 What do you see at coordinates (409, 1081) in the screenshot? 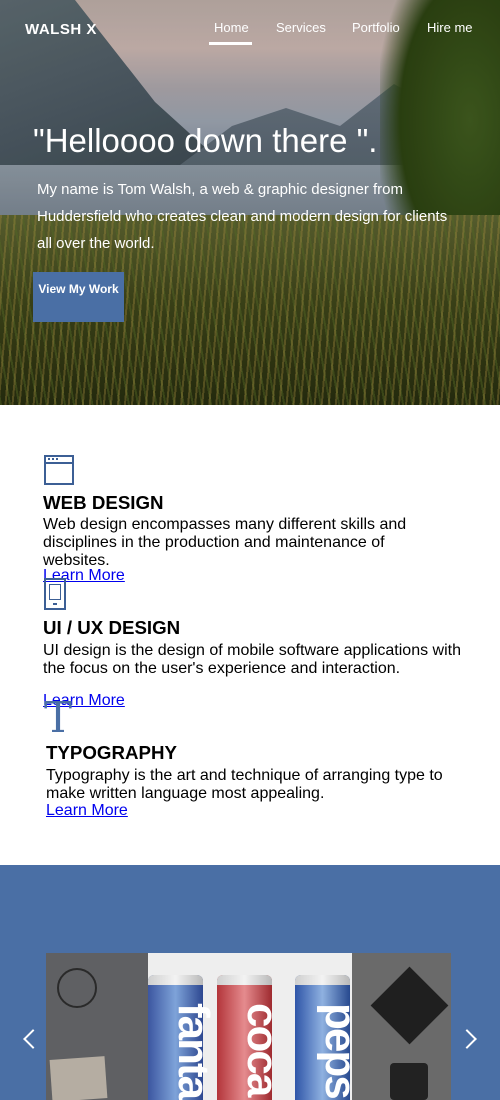
I see `mug-graphic` at bounding box center [409, 1081].